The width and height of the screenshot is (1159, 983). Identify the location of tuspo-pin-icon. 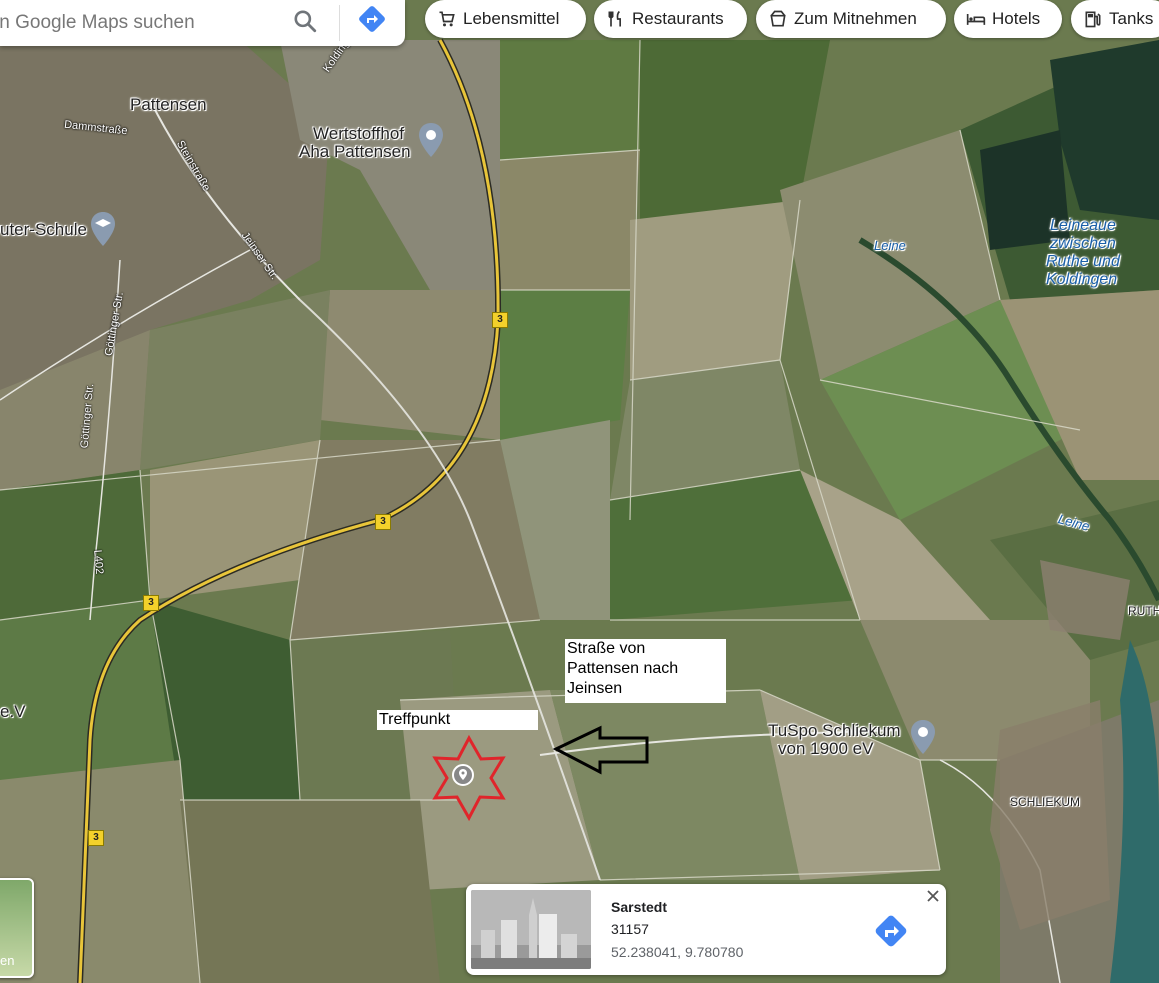
(923, 737).